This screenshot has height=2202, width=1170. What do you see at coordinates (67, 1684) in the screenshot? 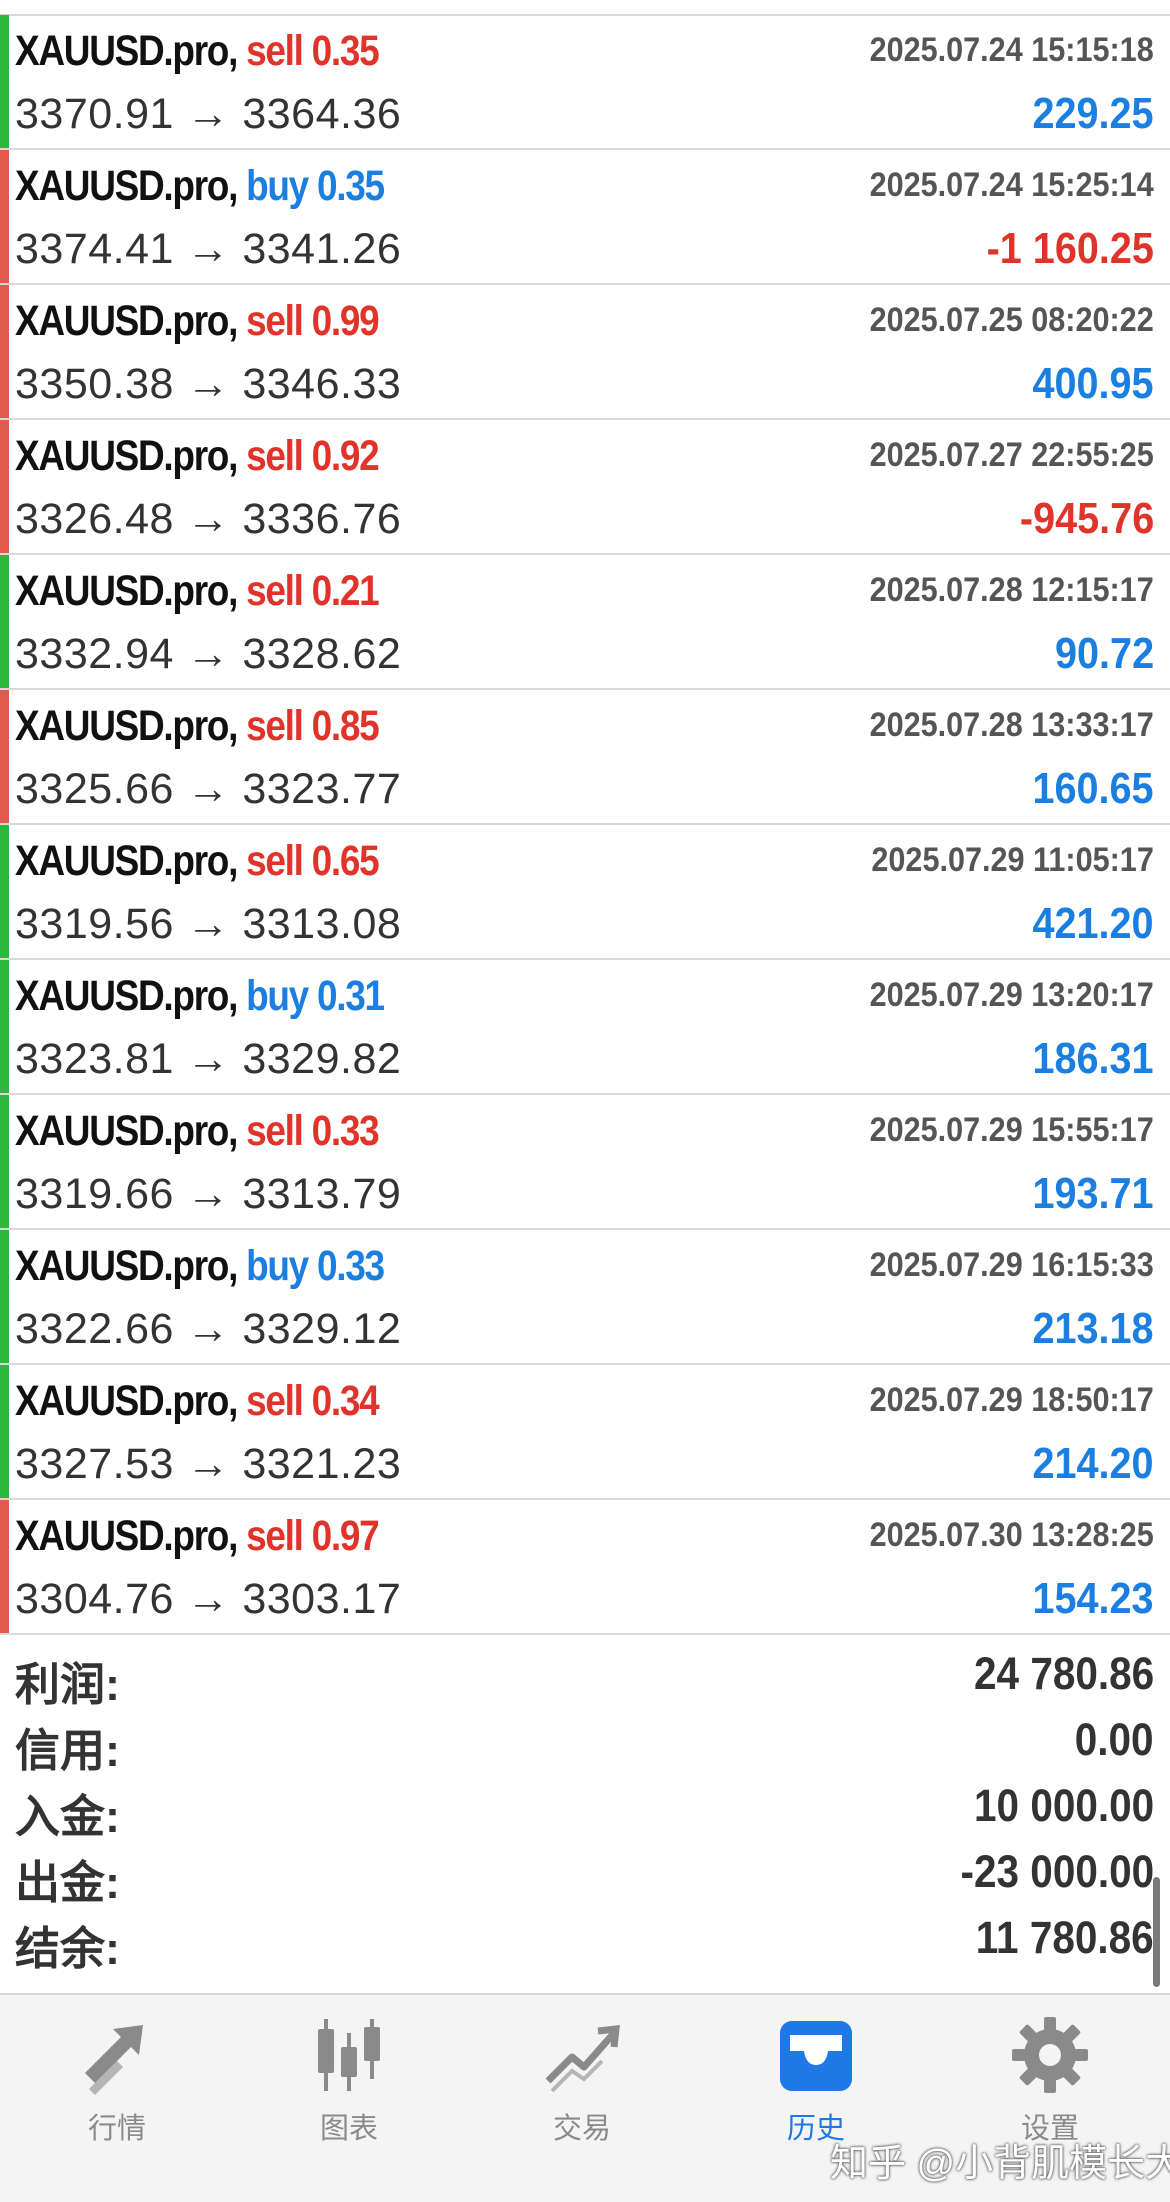
I see `summary-label: 利润:` at bounding box center [67, 1684].